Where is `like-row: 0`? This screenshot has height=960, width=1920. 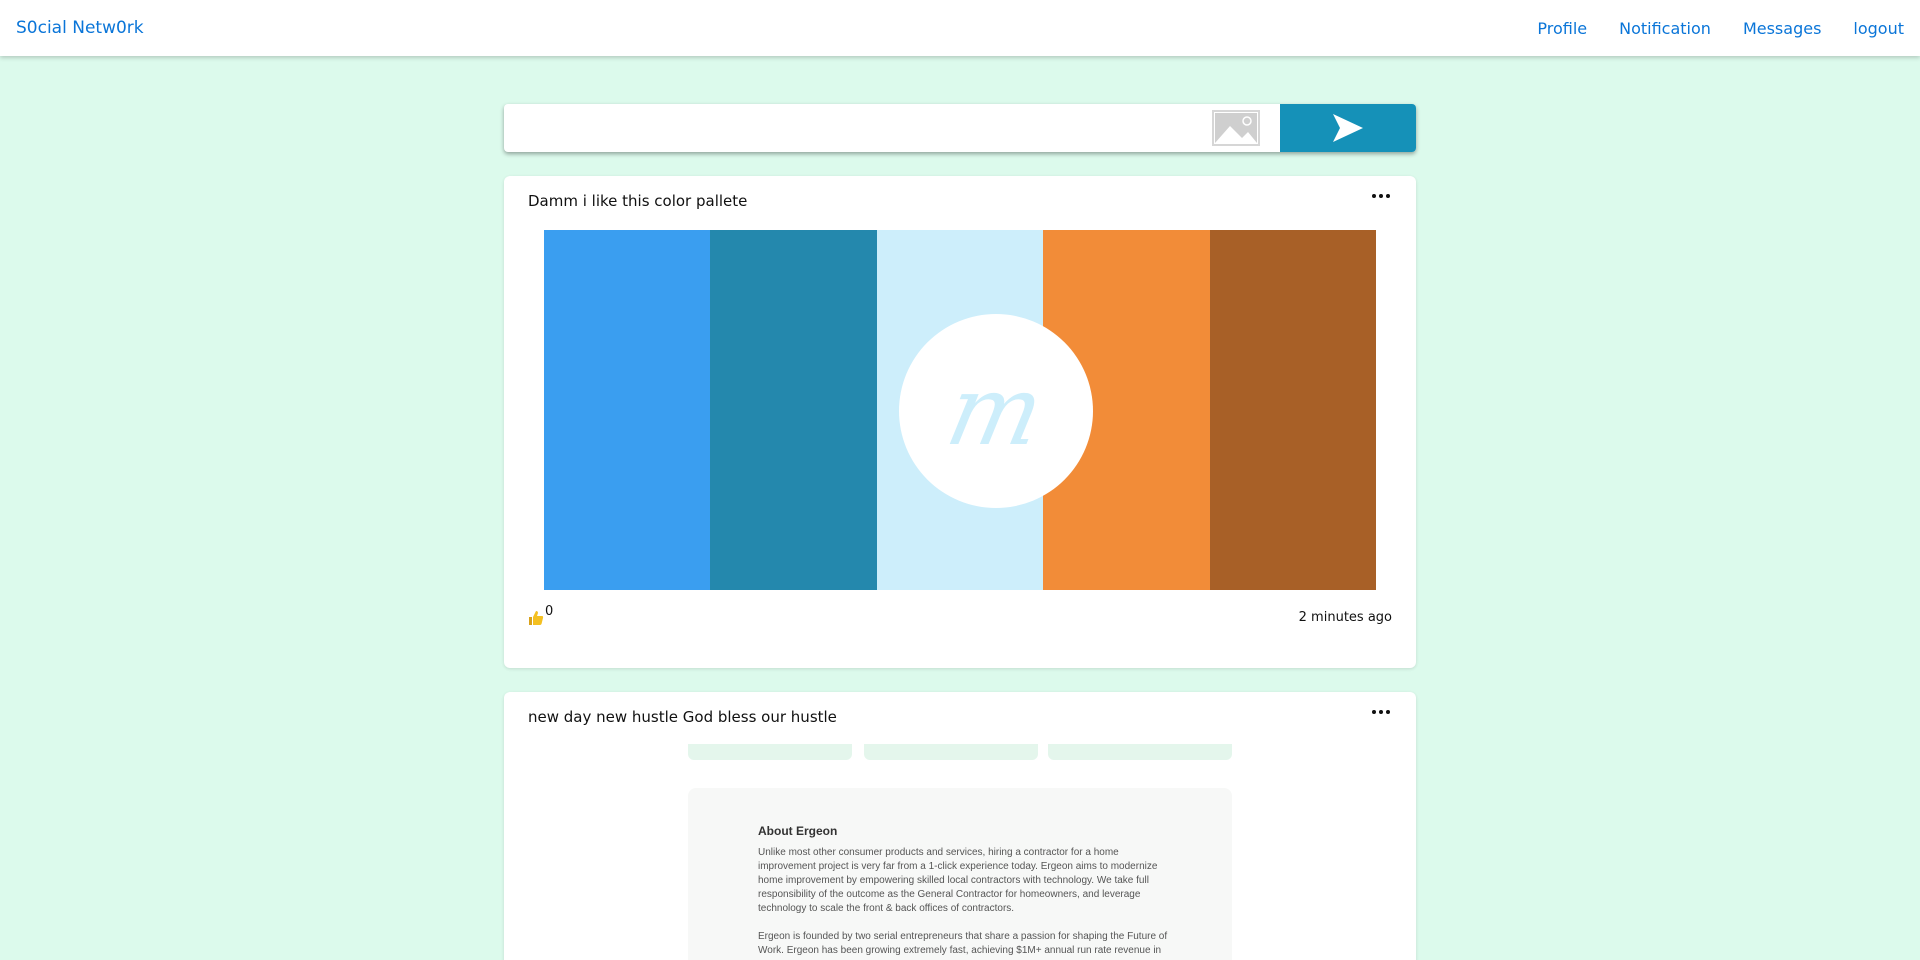
like-row: 0 is located at coordinates (540, 615).